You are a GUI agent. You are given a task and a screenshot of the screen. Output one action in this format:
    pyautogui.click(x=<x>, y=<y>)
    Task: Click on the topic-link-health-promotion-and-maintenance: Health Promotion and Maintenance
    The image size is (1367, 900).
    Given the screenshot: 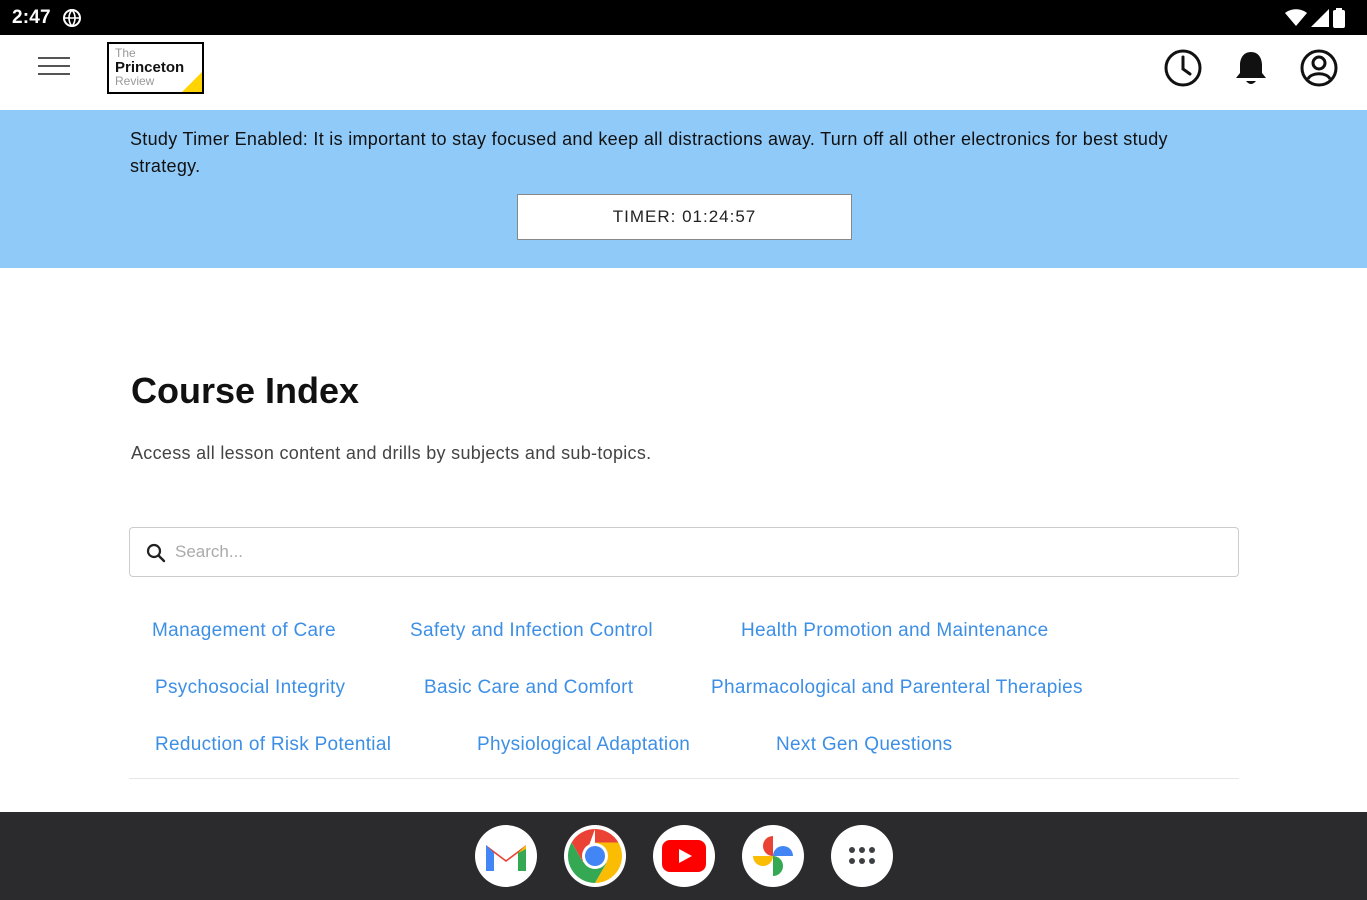 What is the action you would take?
    pyautogui.click(x=894, y=631)
    